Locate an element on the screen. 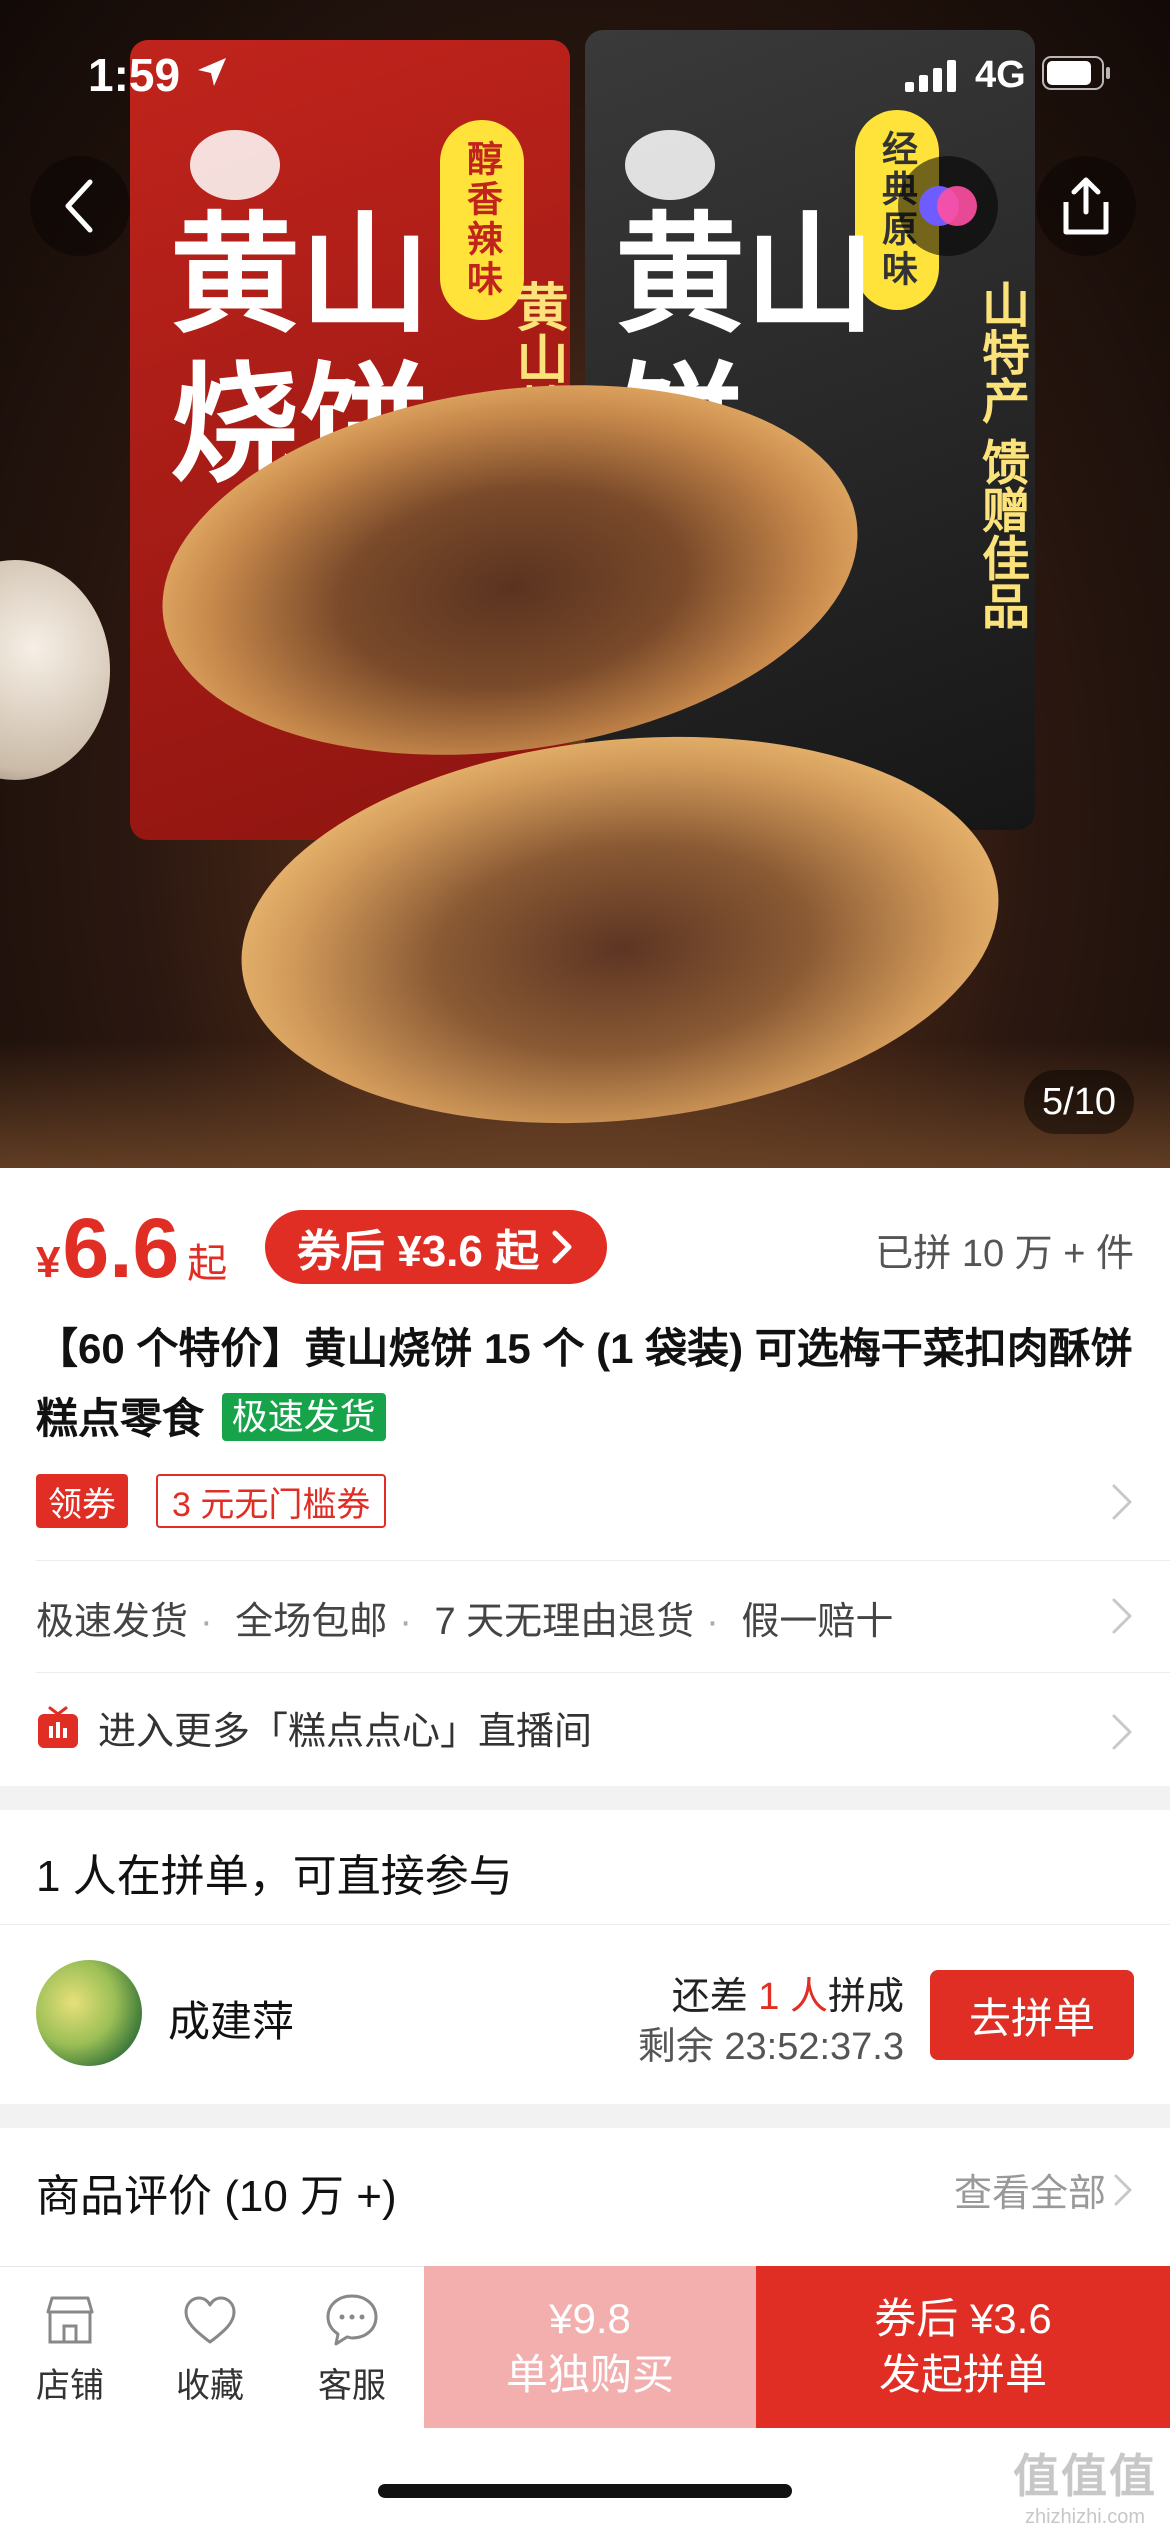 This screenshot has width=1170, height=2532. coupon-price-pill: 券后 ¥3.6 起 is located at coordinates (436, 1247).